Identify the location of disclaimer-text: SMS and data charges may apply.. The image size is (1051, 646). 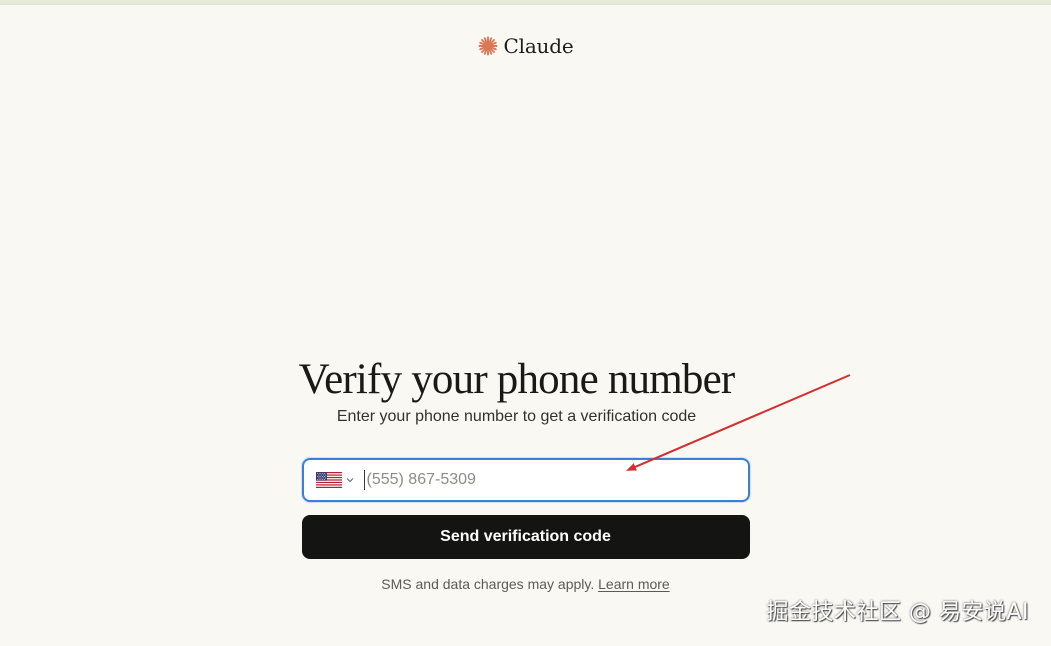
(490, 584).